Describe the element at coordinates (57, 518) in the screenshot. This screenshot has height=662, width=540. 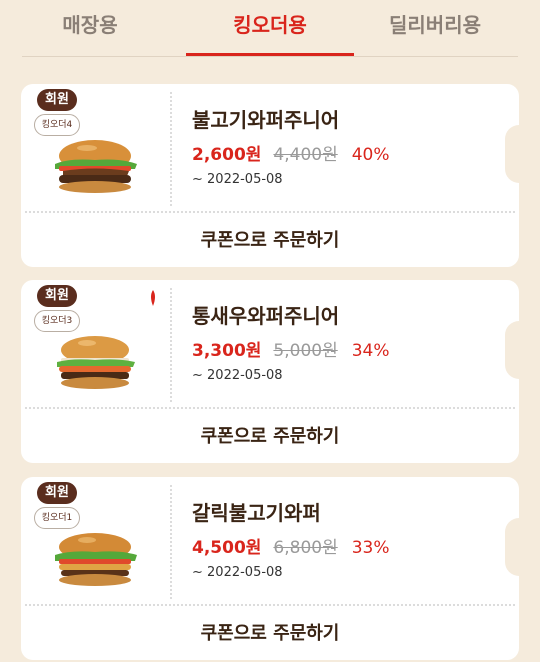
I see `king-order-badge: 킹오더1` at that location.